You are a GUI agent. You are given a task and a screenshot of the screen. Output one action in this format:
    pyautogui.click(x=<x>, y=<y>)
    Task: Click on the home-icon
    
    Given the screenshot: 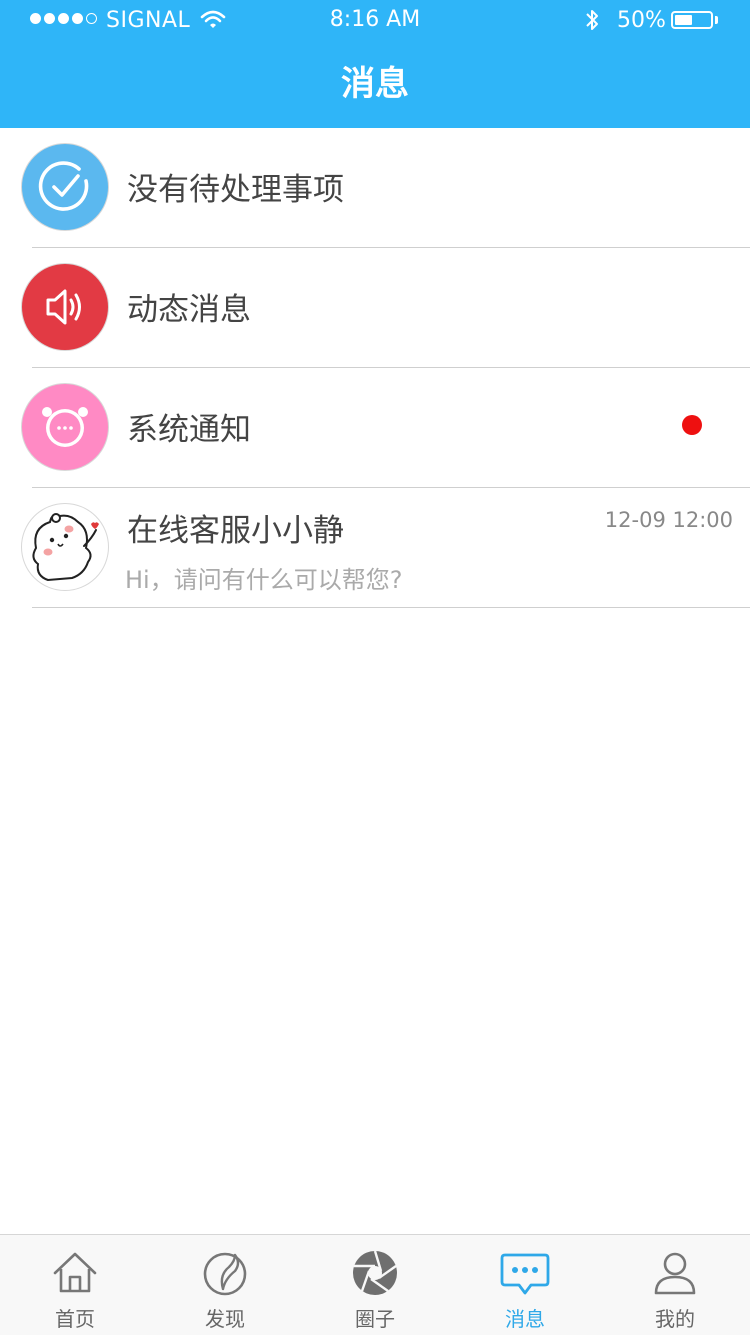 What is the action you would take?
    pyautogui.click(x=75, y=1272)
    